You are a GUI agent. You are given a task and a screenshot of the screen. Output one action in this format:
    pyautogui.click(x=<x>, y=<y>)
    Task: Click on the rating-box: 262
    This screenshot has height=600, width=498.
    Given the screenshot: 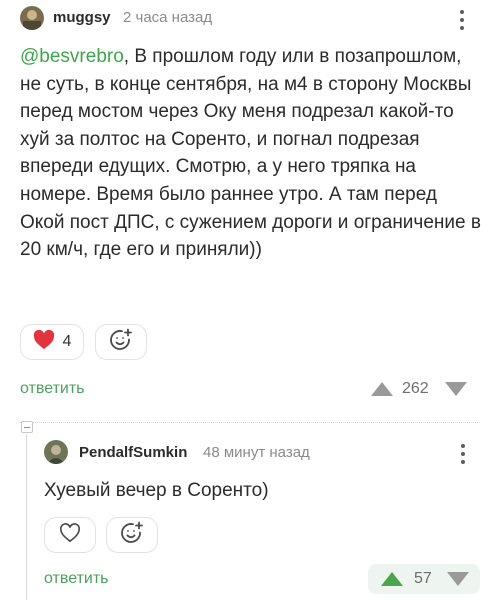 What is the action you would take?
    pyautogui.click(x=424, y=389)
    